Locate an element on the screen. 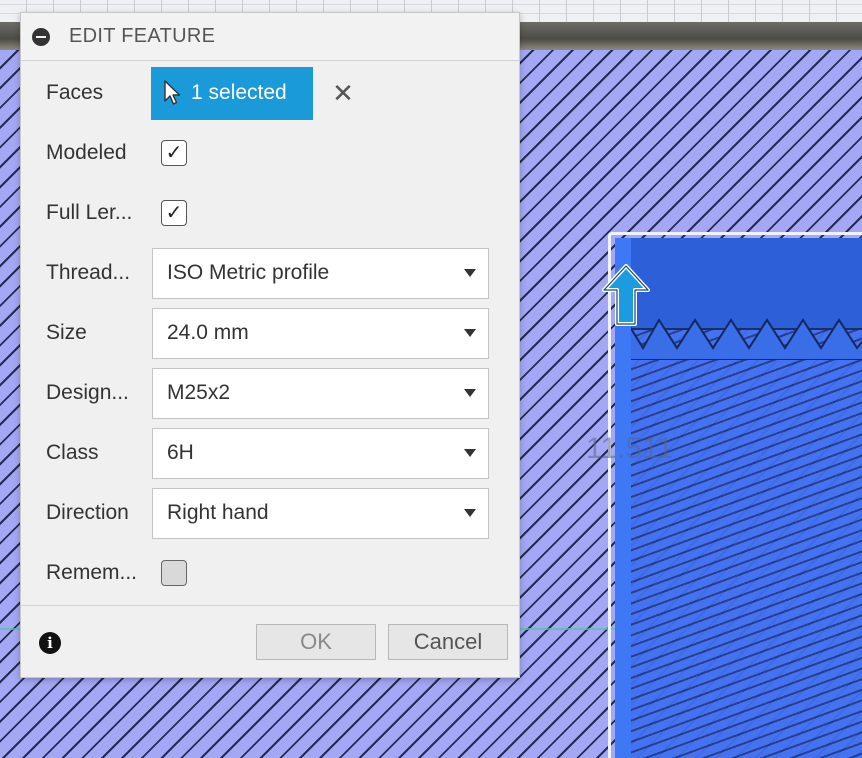  cancel-button: Cancel is located at coordinates (448, 642).